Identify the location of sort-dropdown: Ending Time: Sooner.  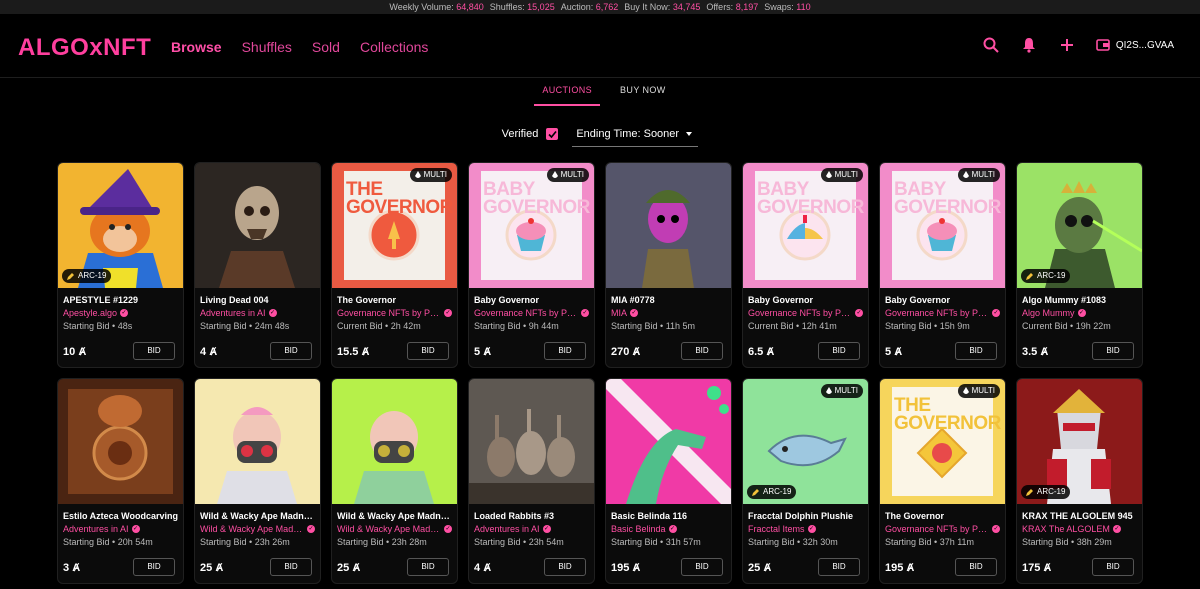
(635, 134).